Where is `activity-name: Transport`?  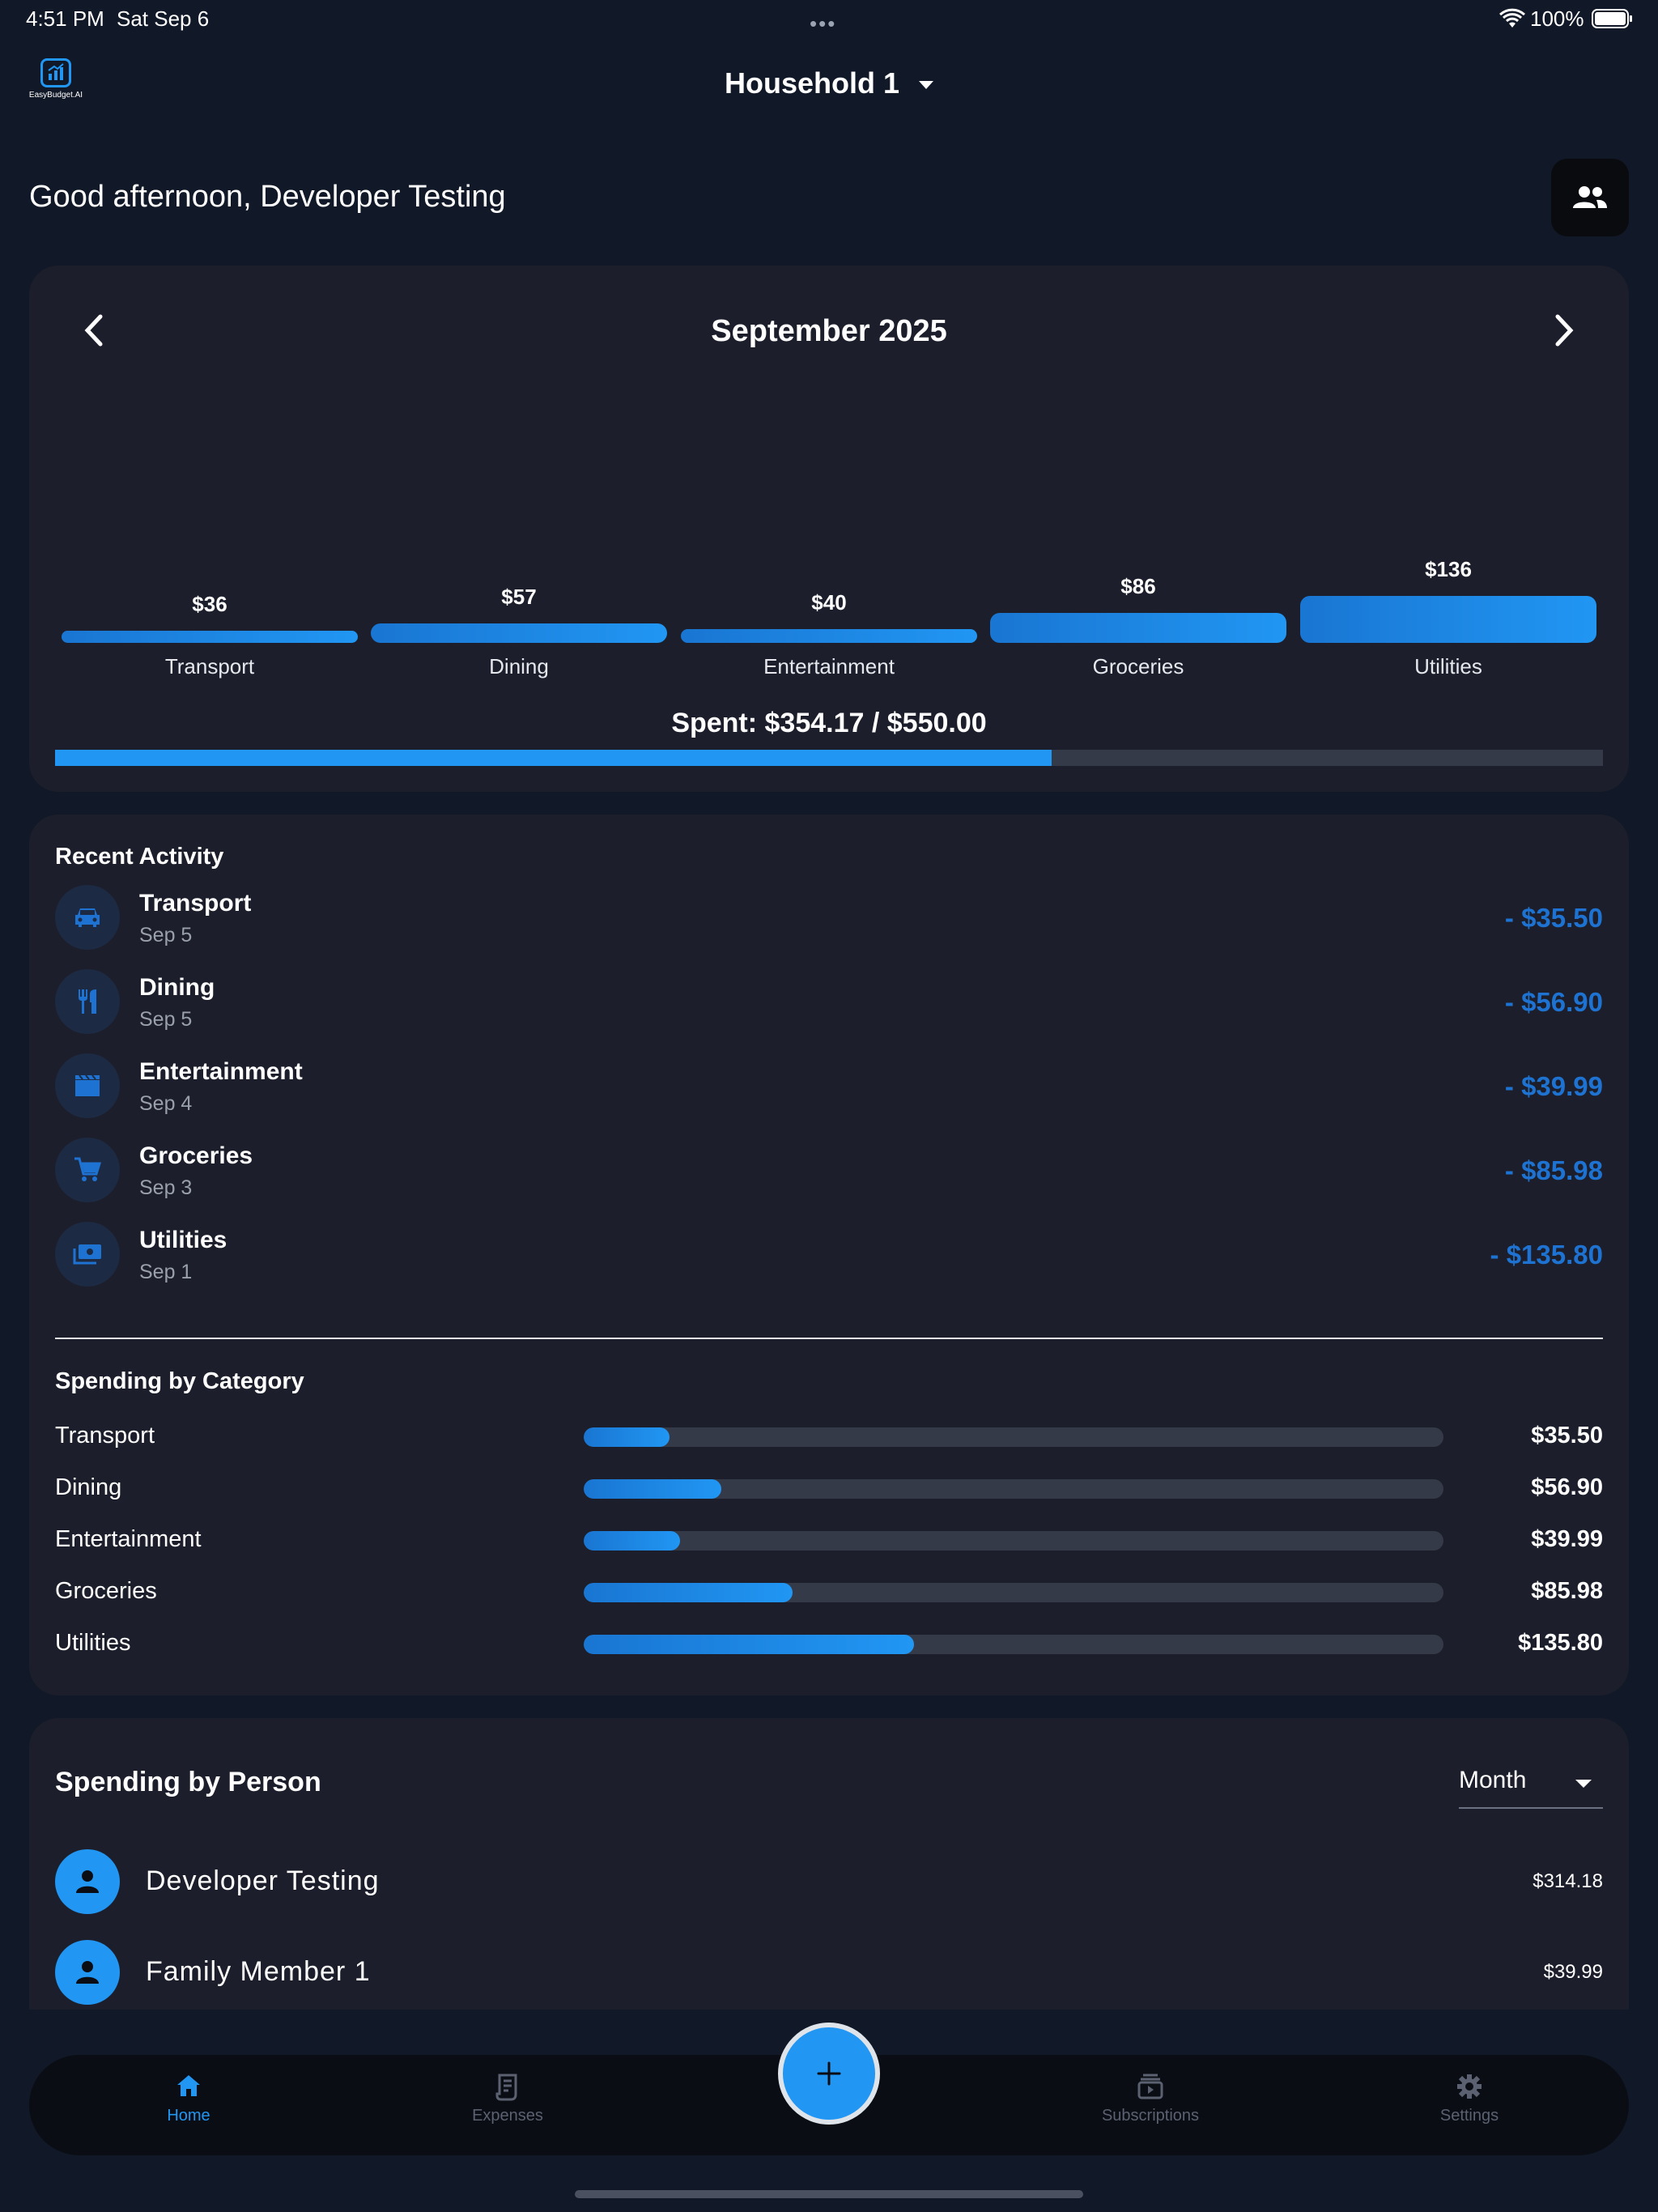
activity-name: Transport is located at coordinates (195, 903).